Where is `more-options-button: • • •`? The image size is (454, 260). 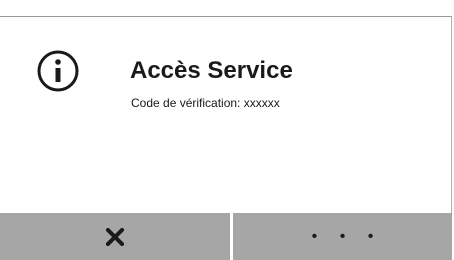 more-options-button: • • • is located at coordinates (342, 236).